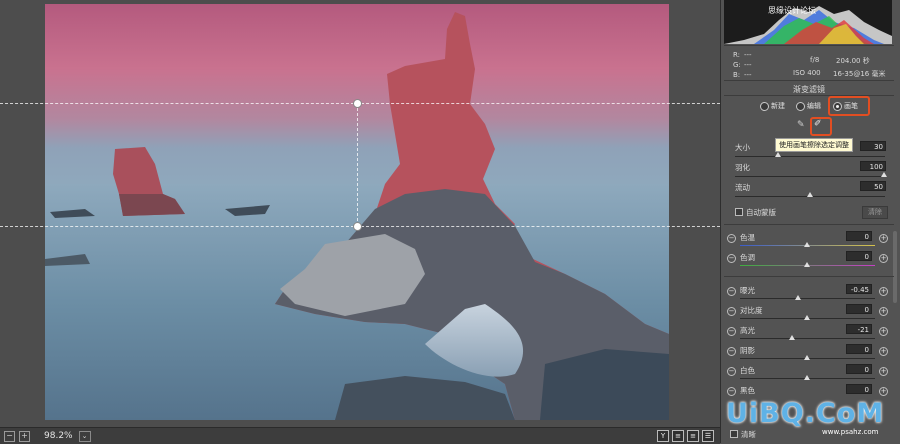 This screenshot has width=900, height=444. Describe the element at coordinates (357, 103) in the screenshot. I see `gradient-top-pin` at that location.